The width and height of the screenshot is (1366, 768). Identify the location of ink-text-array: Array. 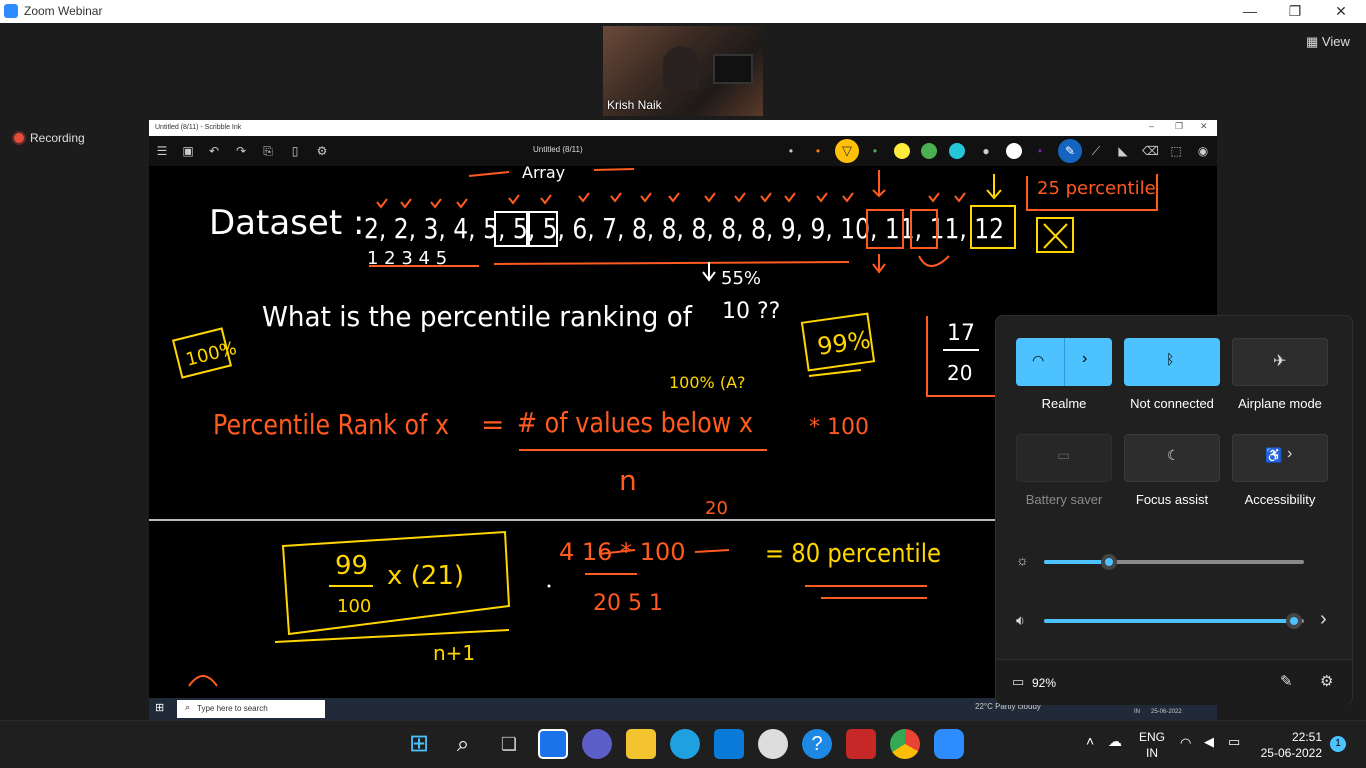
(543, 174).